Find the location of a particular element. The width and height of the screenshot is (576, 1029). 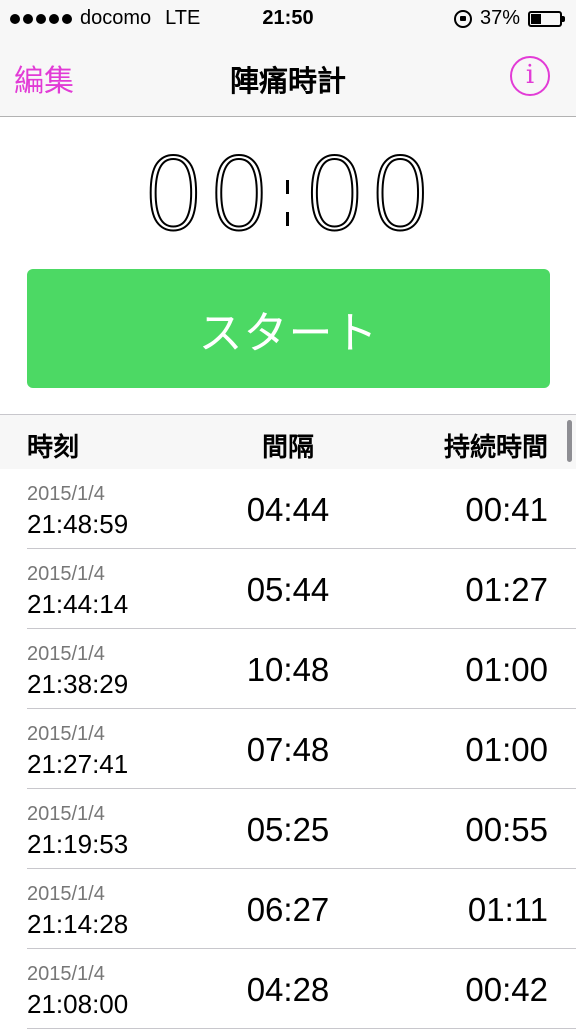

table-row: 2015/1/4 21:19:53 05:25 00:55 is located at coordinates (301, 829).